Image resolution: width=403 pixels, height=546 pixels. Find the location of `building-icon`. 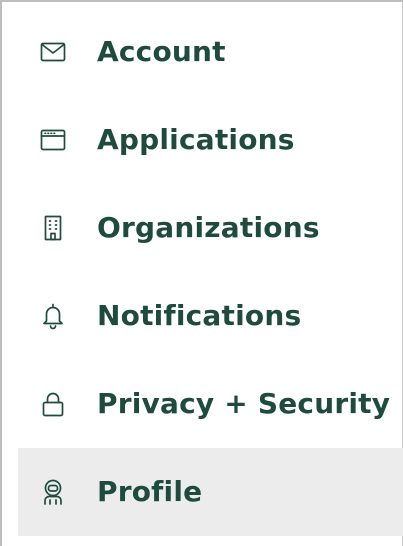

building-icon is located at coordinates (53, 228).